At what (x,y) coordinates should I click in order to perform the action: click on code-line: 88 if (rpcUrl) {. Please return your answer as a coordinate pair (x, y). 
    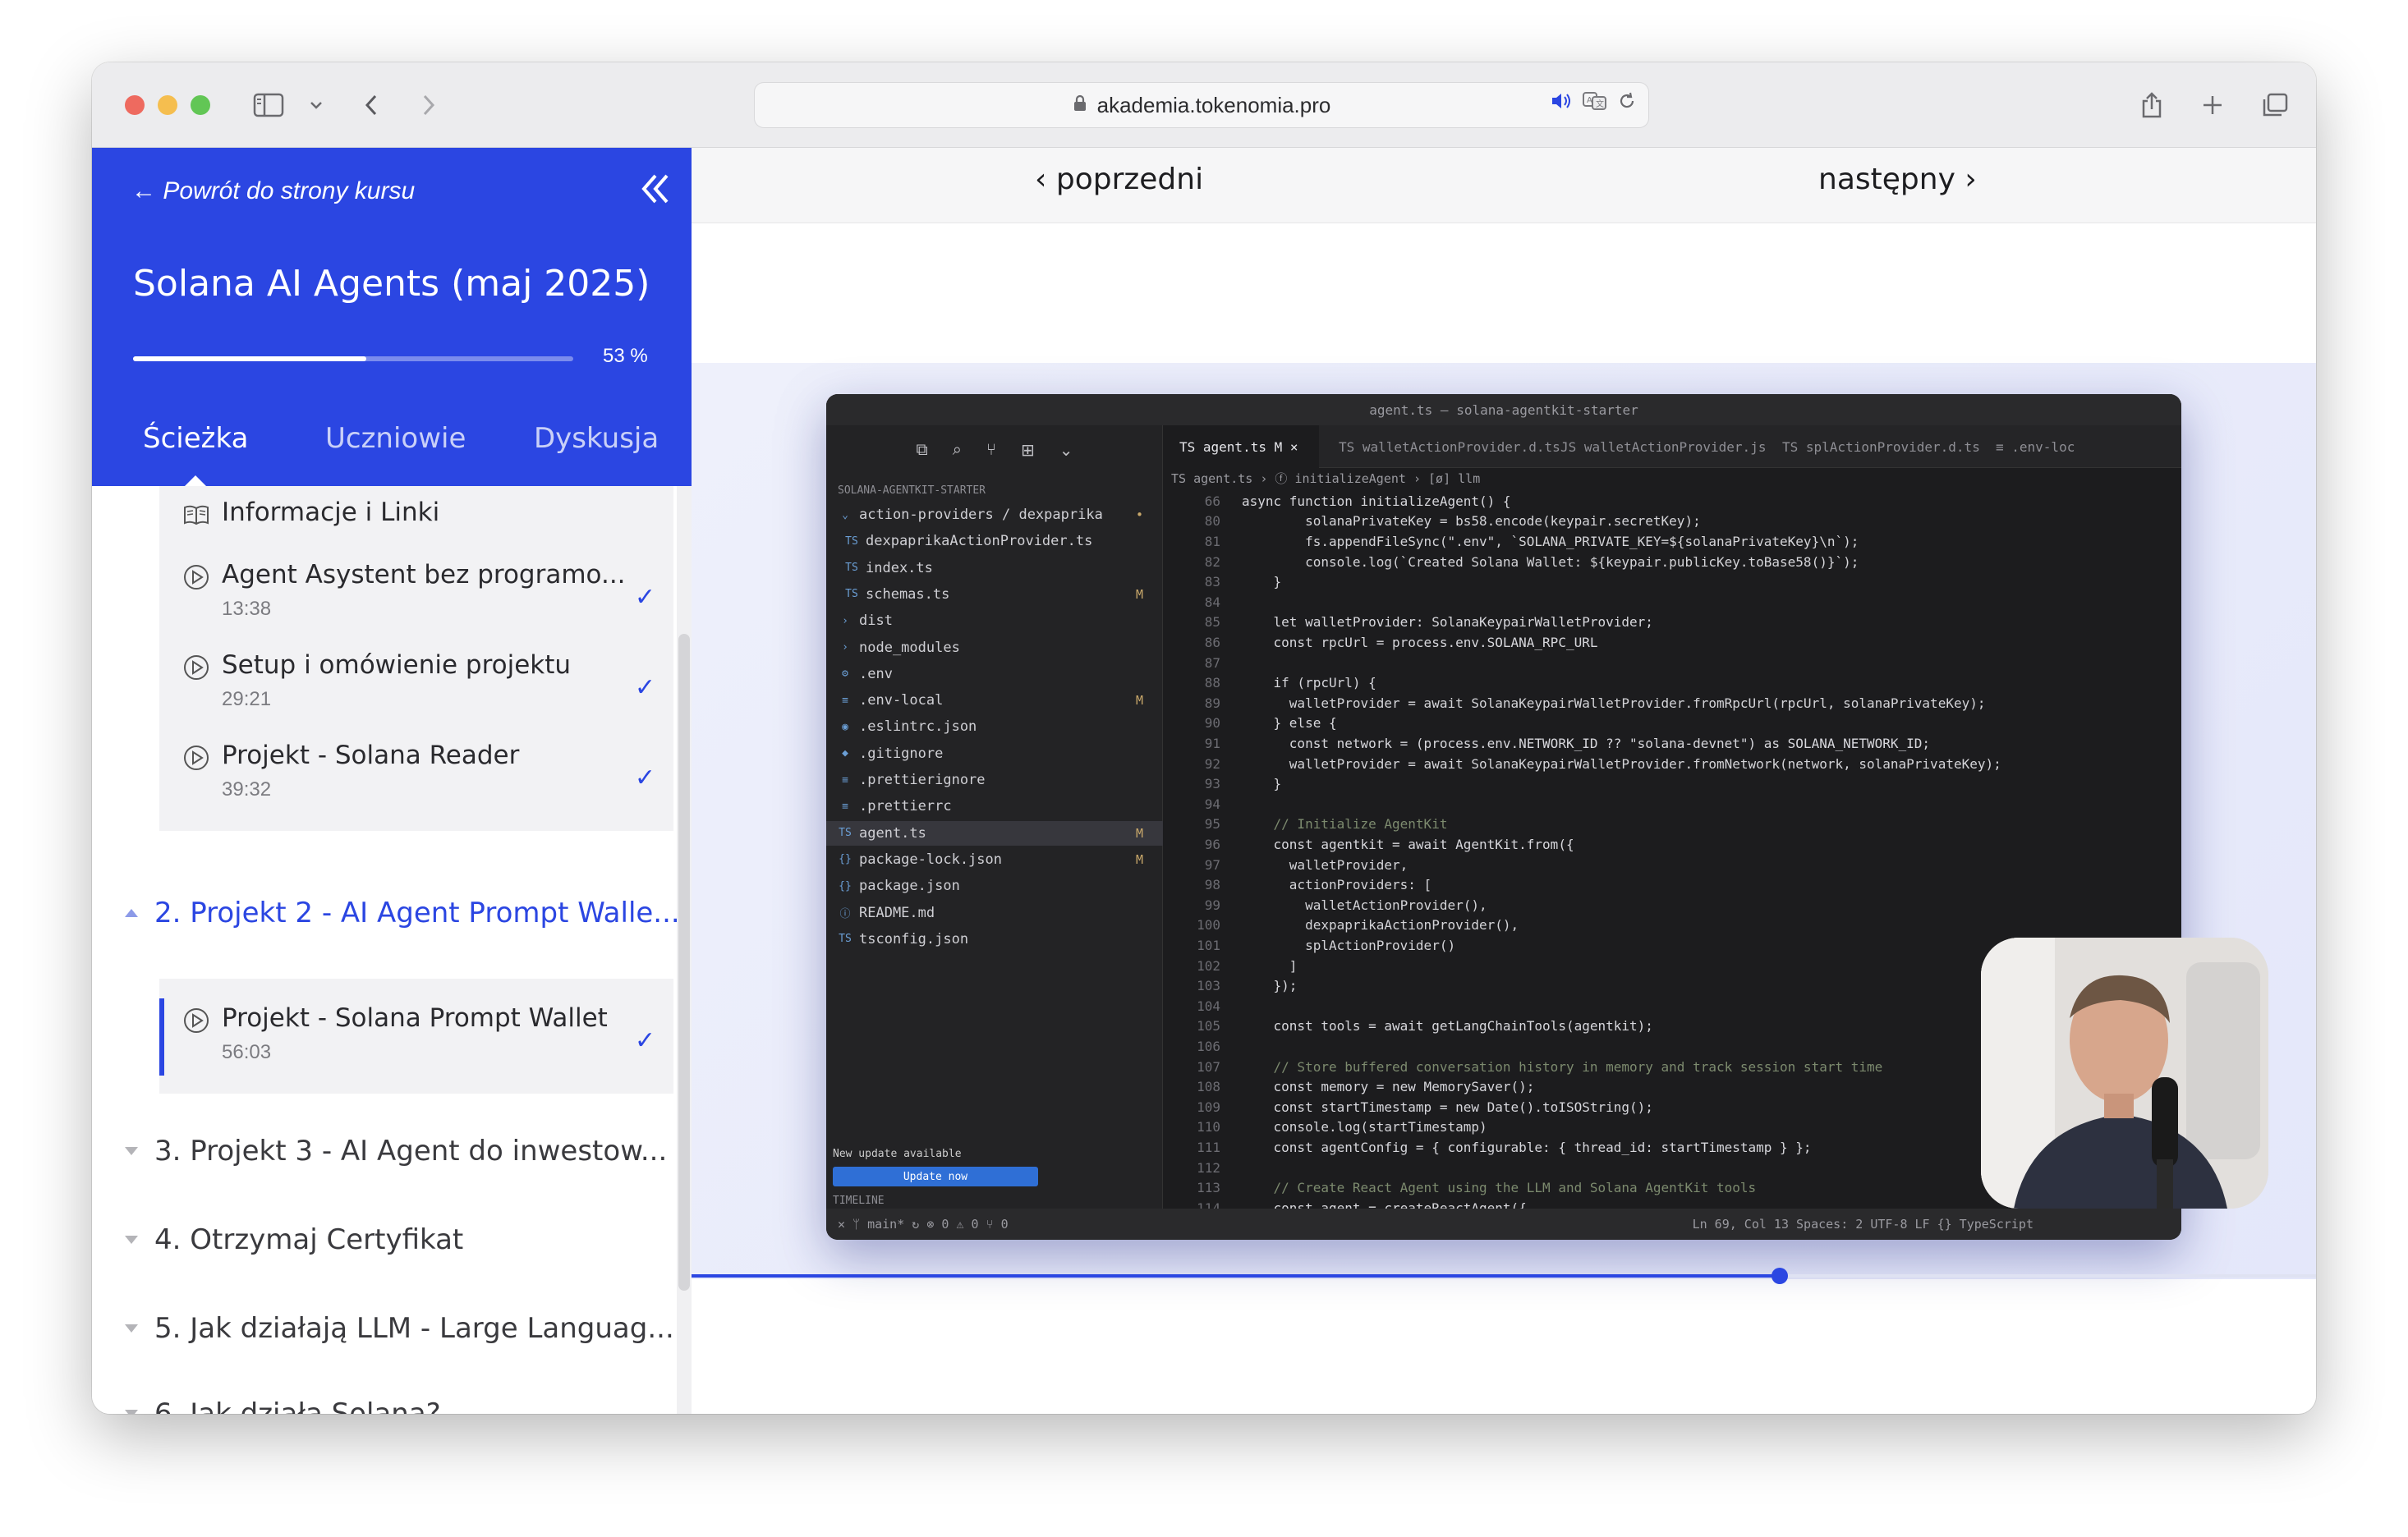
    Looking at the image, I should click on (1672, 682).